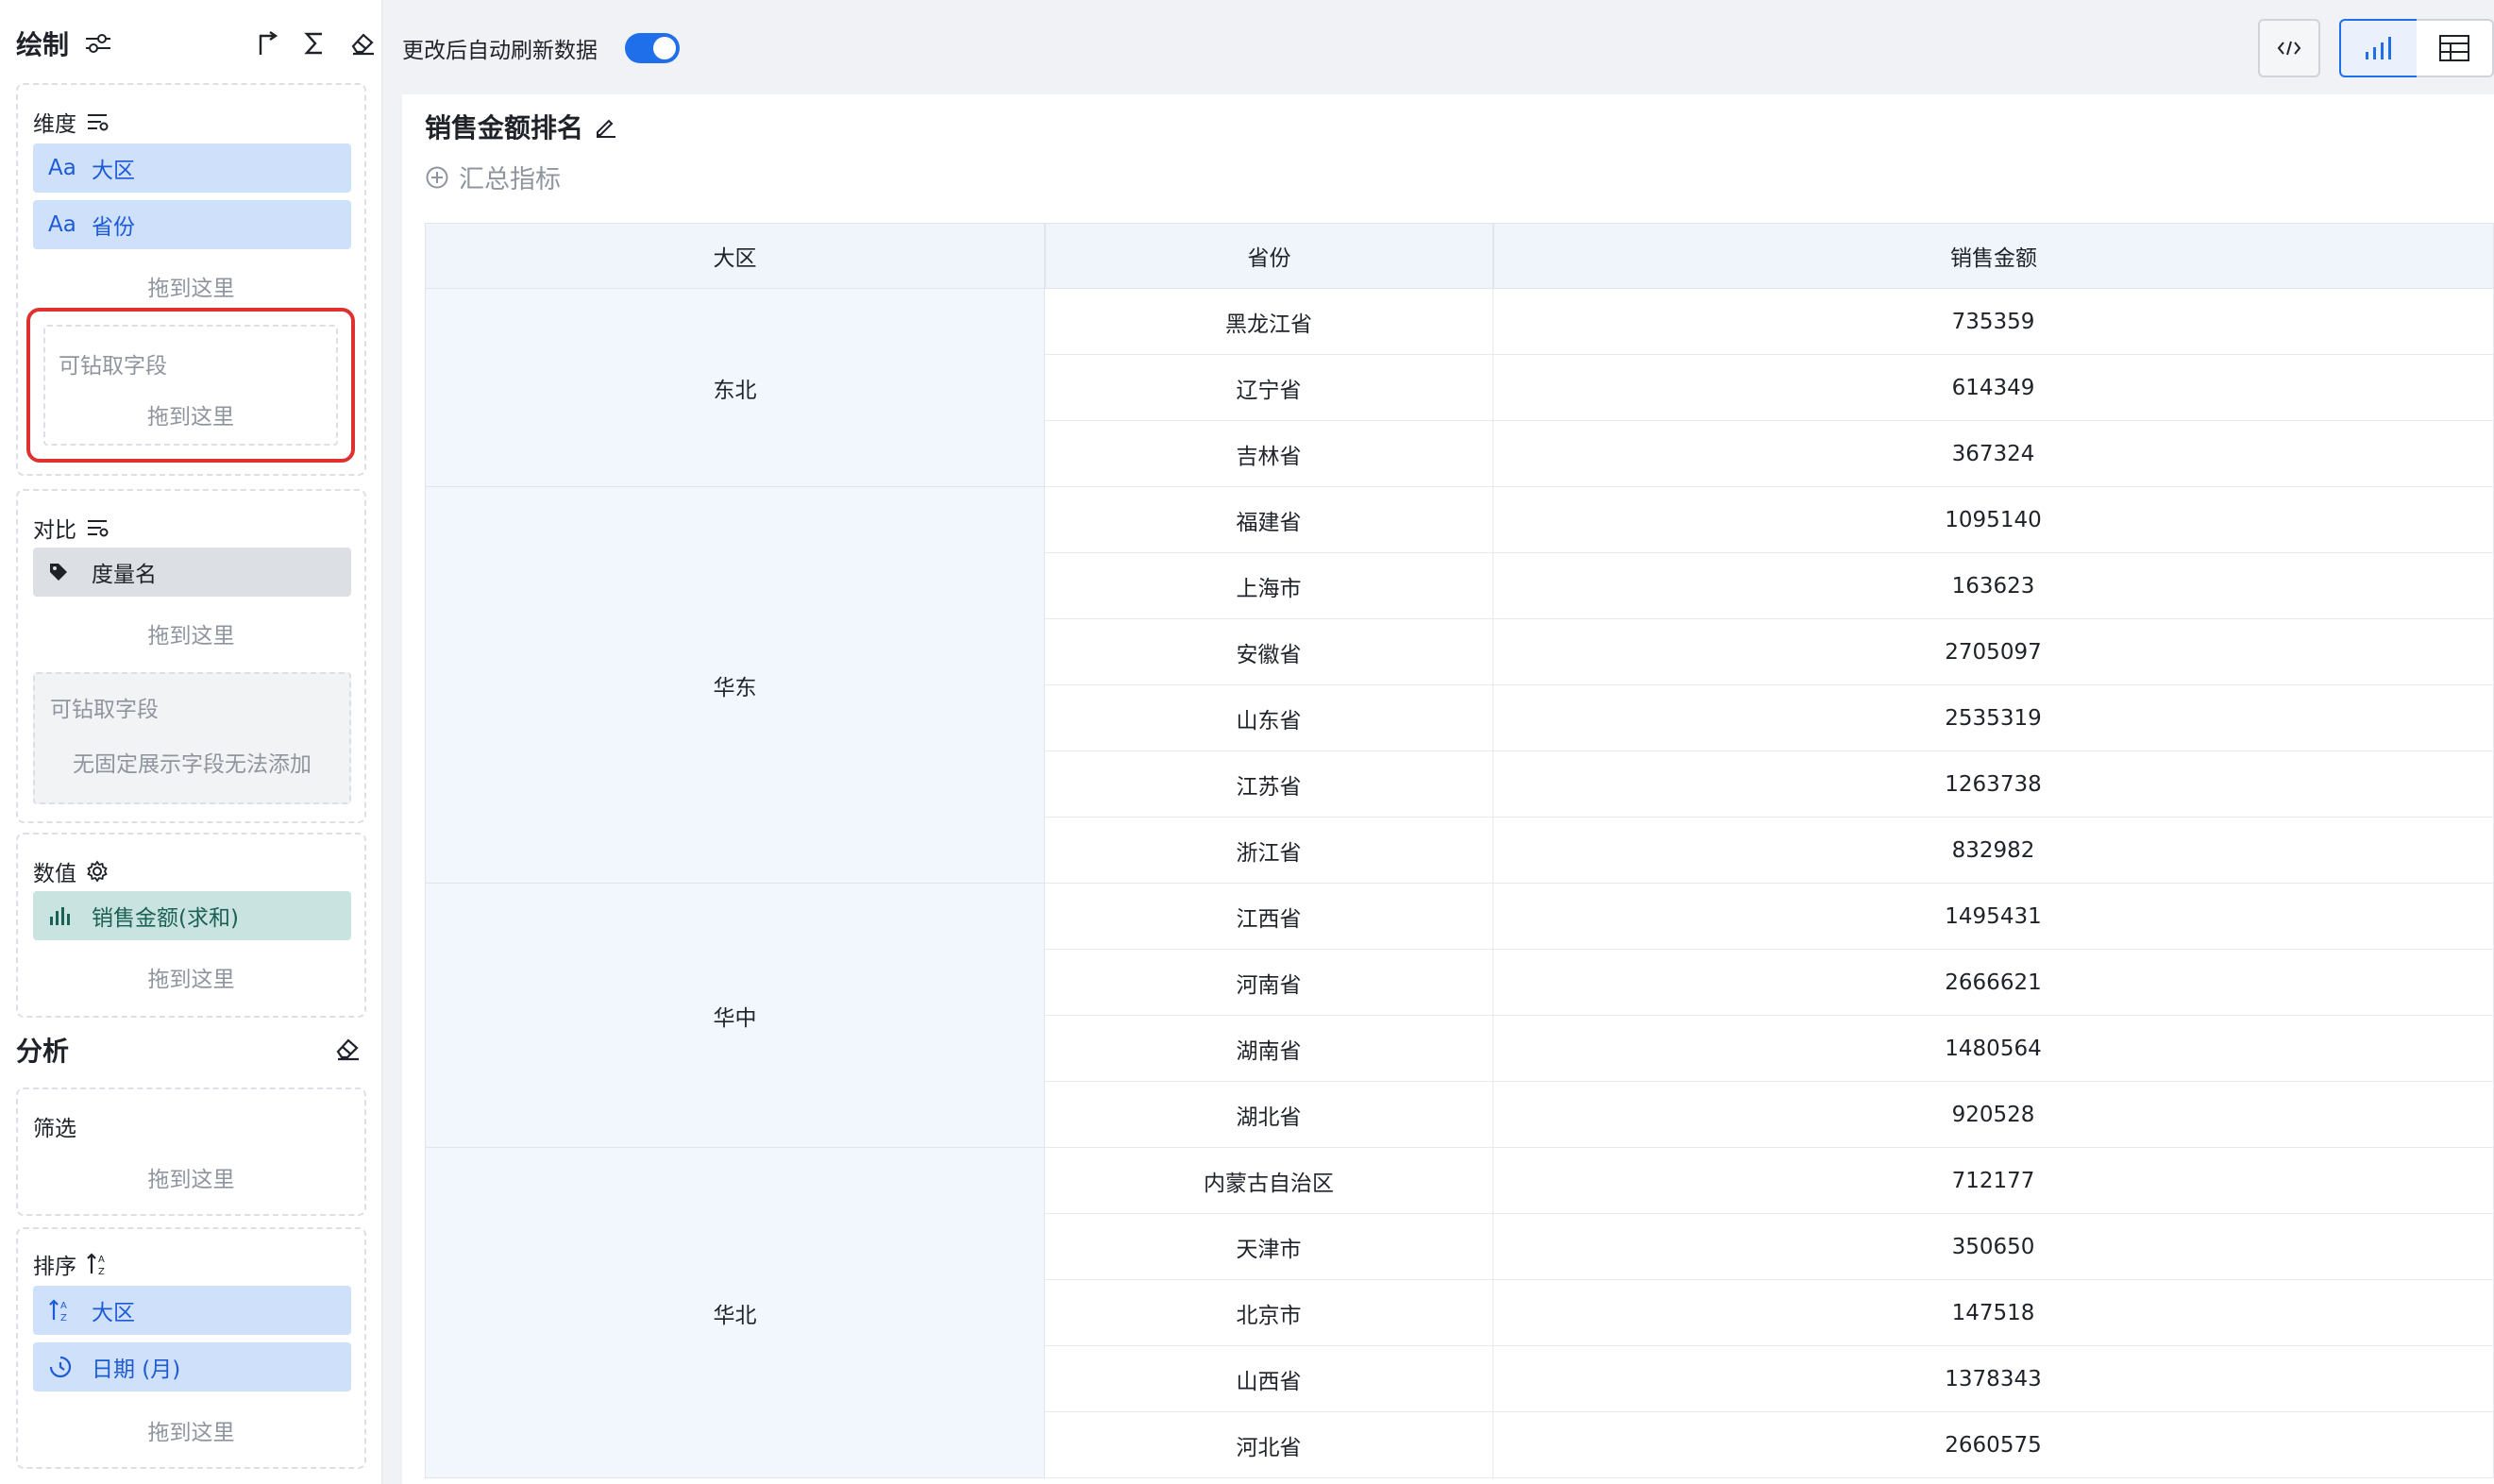 The height and width of the screenshot is (1484, 2494). Describe the element at coordinates (1994, 917) in the screenshot. I see `table-sales-cell: 1495431` at that location.